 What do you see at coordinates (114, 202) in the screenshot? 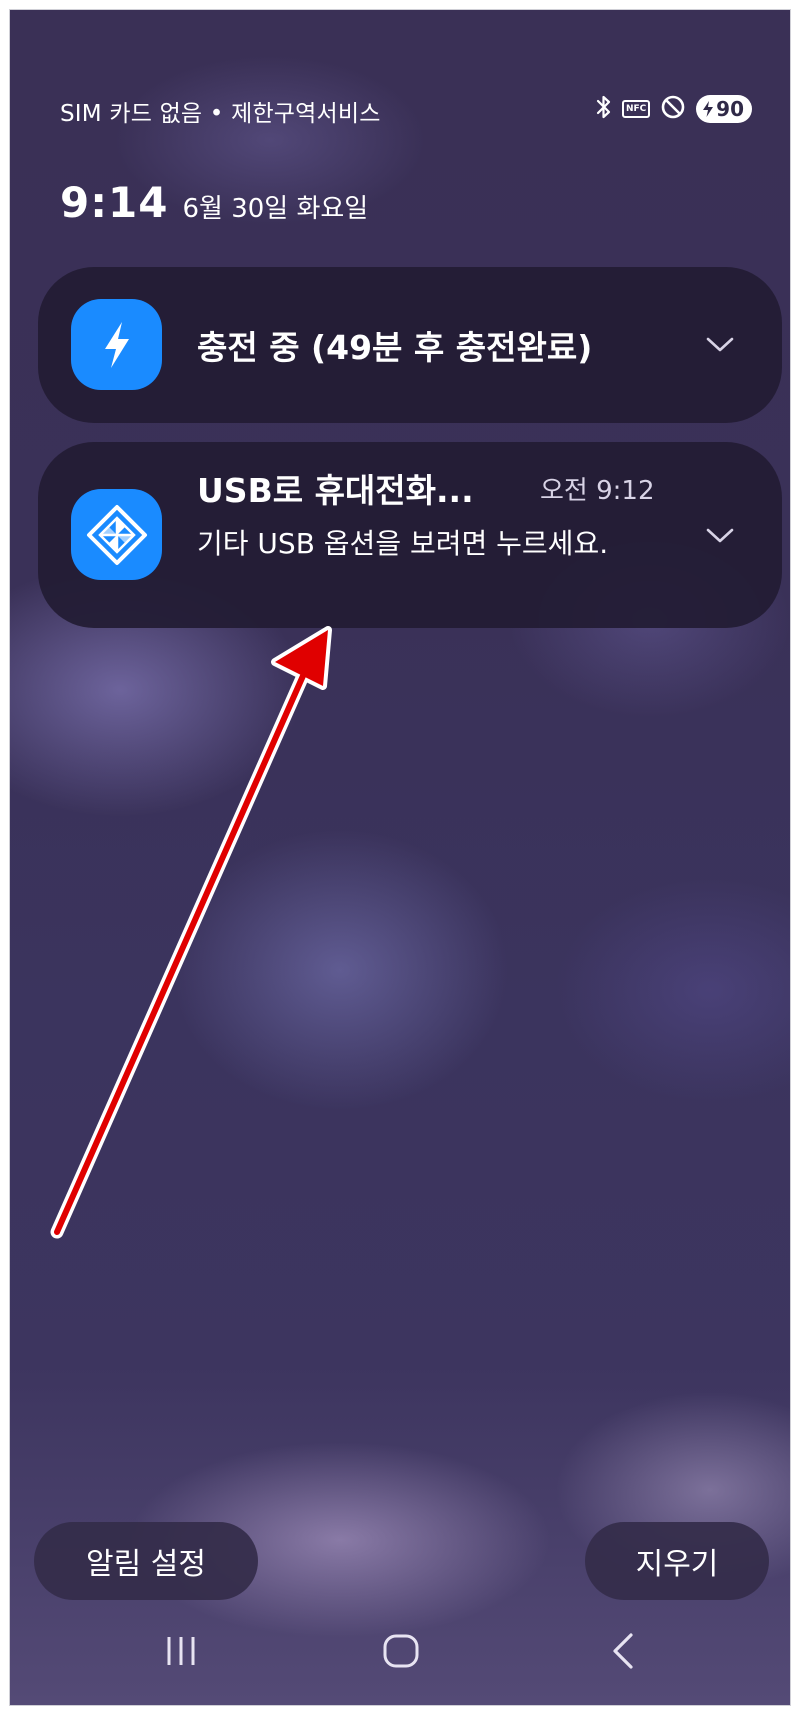
I see `clock-time: 9:14` at bounding box center [114, 202].